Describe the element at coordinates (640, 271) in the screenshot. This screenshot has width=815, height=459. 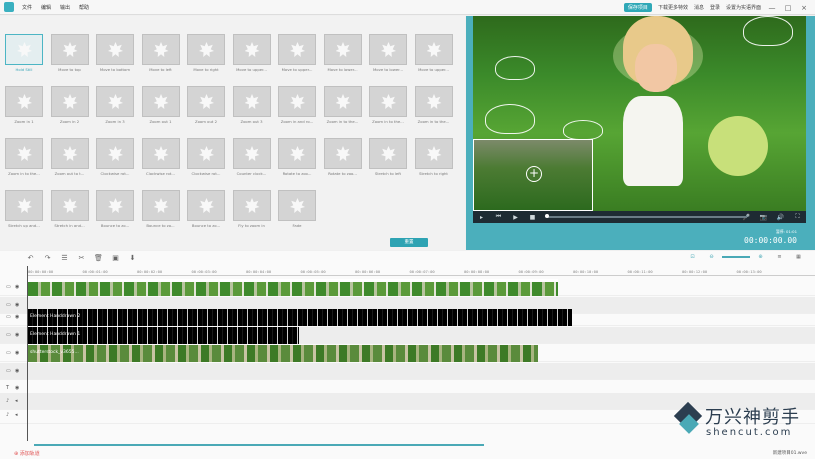
I see `ruler-tick-label: 00:00:11:00` at that location.